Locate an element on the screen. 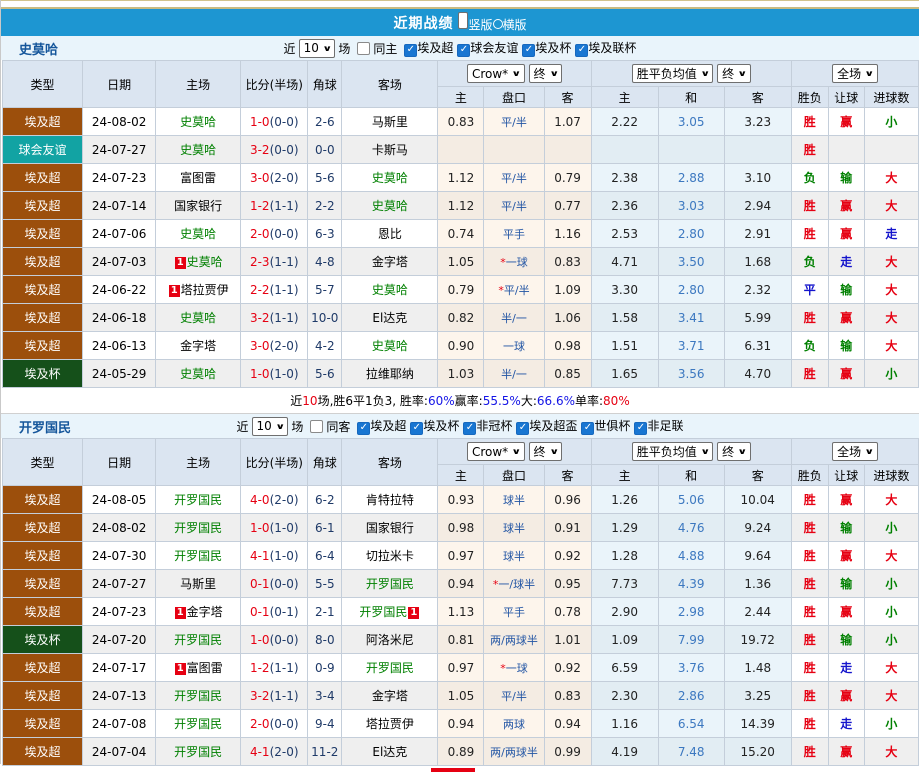 The image size is (919, 772). odds-handicap-cell: 平/半 is located at coordinates (514, 205).